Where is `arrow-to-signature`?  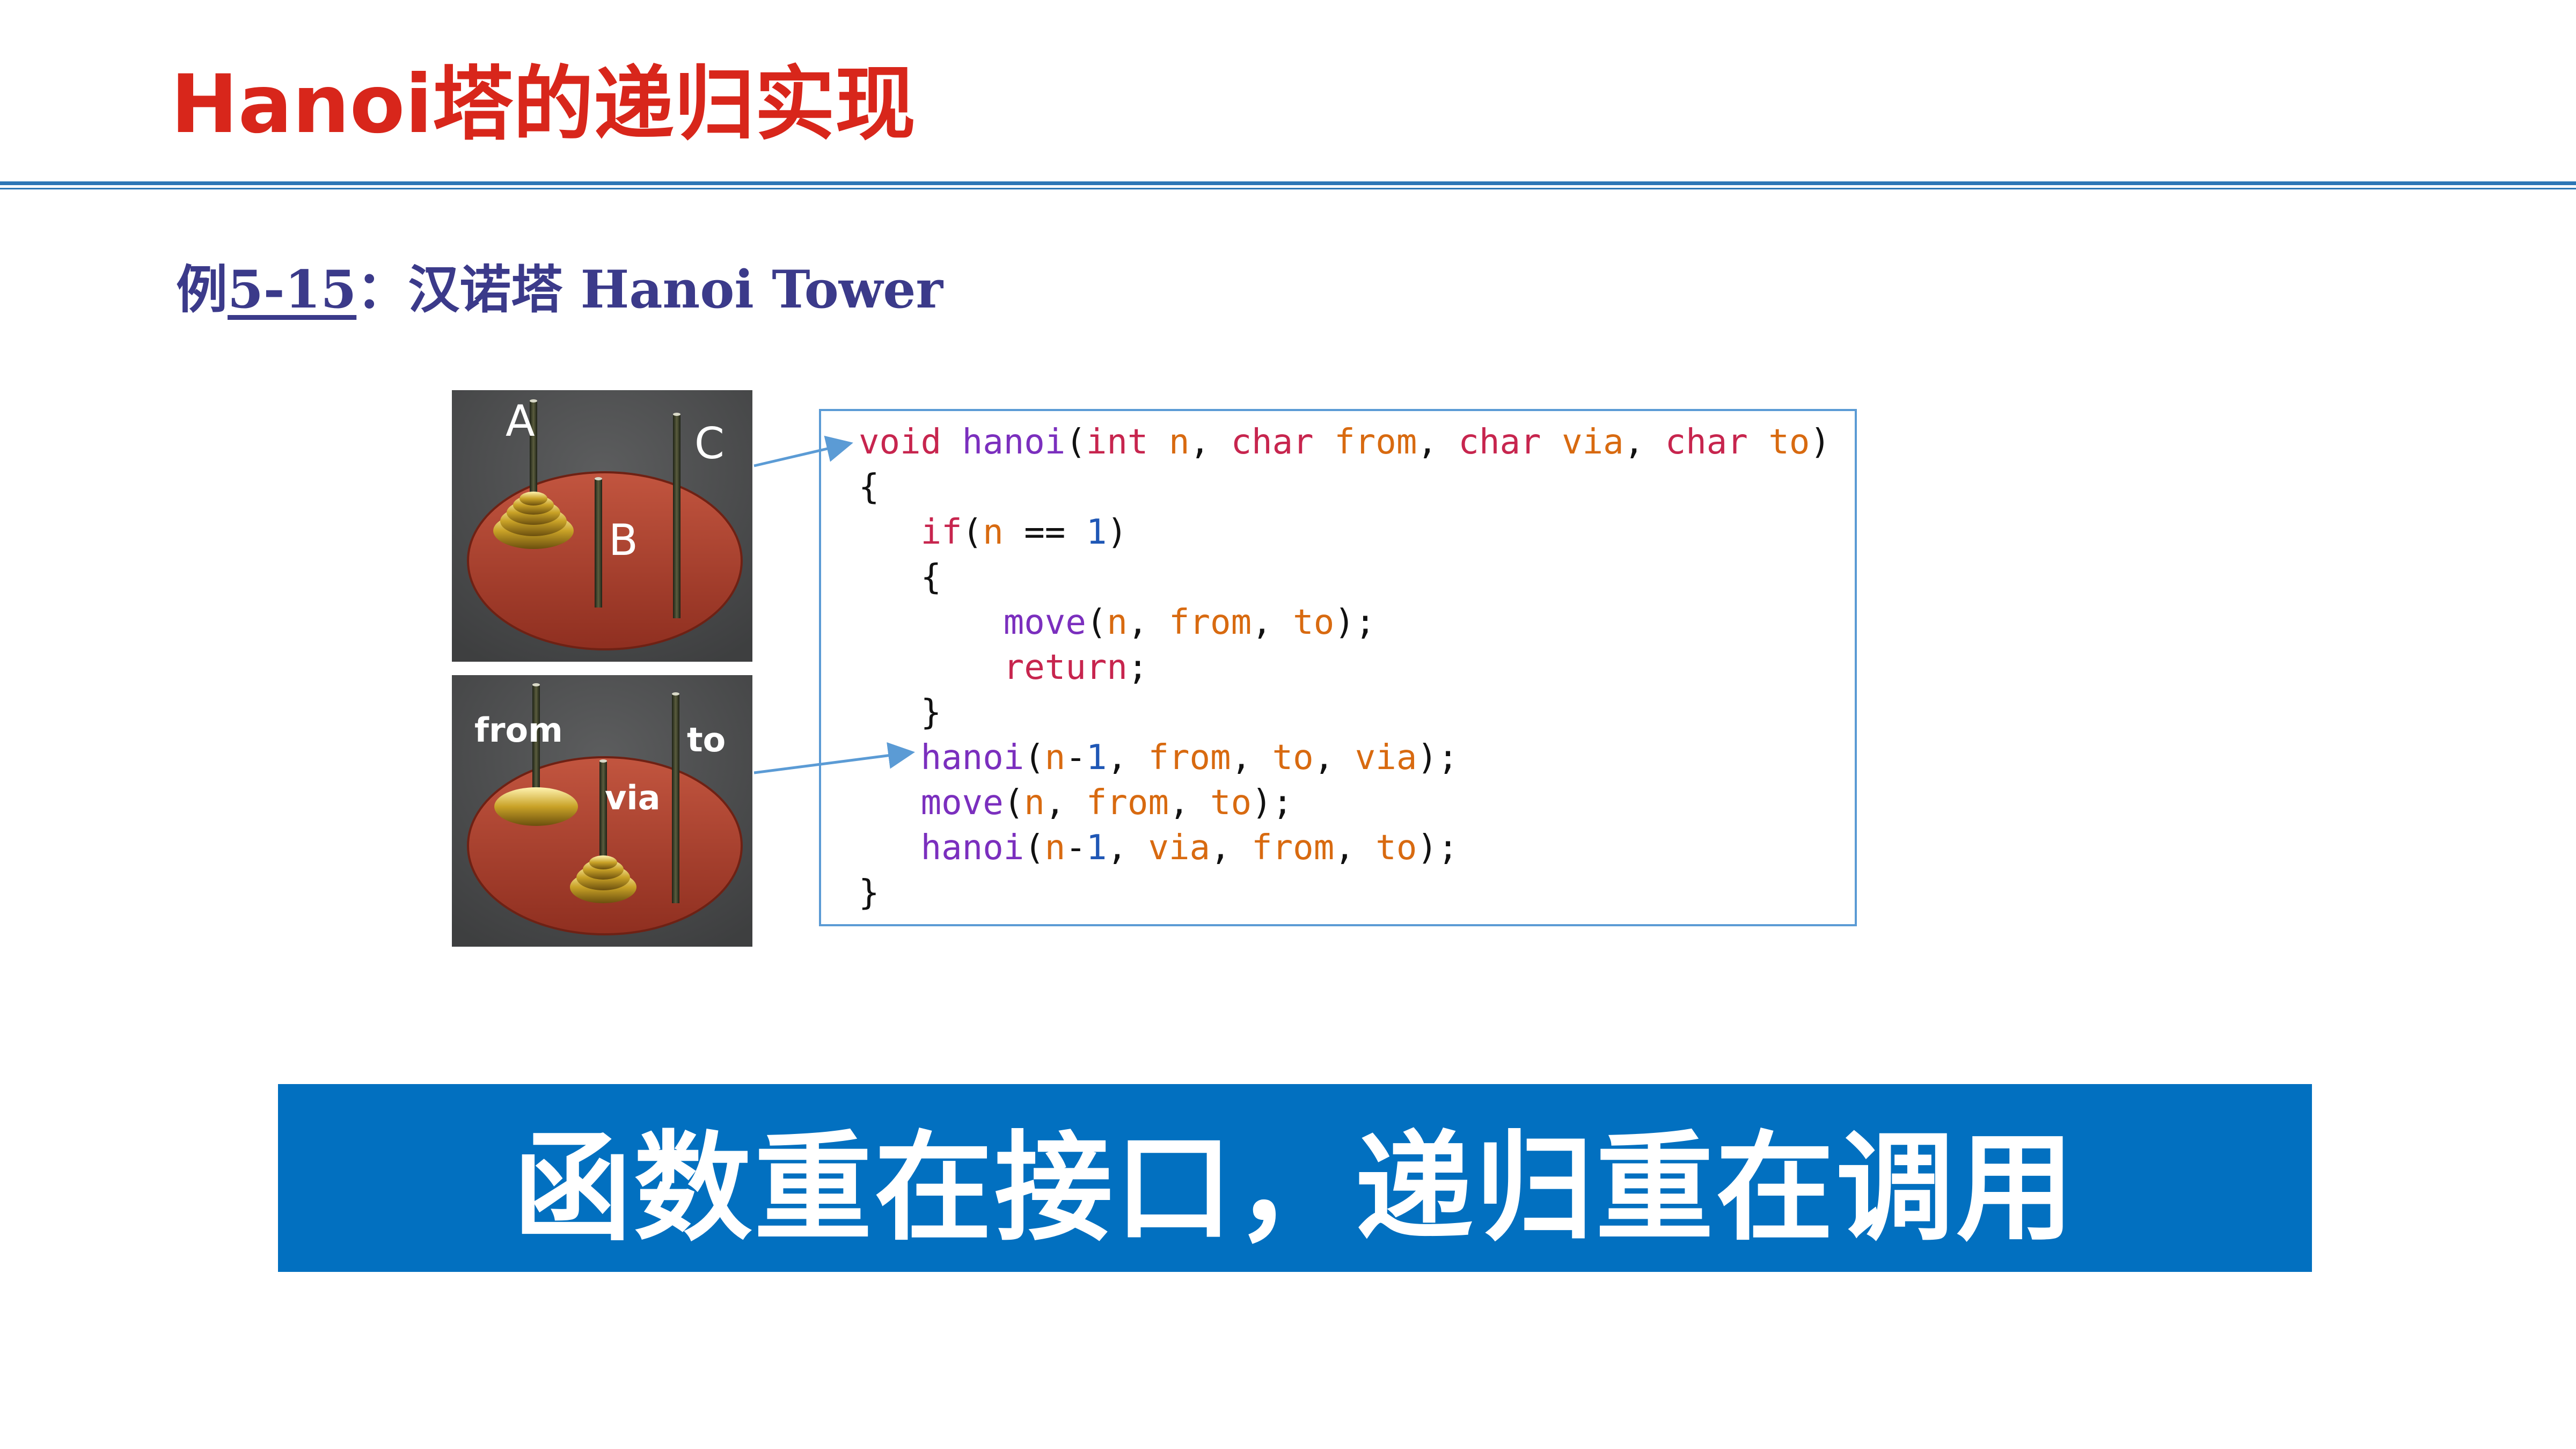
arrow-to-signature is located at coordinates (803, 451).